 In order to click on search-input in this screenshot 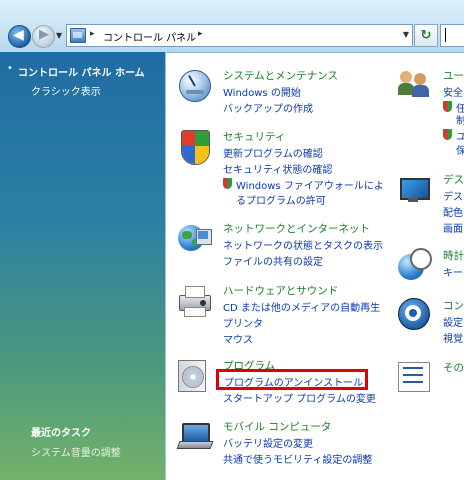, I will do `click(452, 35)`.